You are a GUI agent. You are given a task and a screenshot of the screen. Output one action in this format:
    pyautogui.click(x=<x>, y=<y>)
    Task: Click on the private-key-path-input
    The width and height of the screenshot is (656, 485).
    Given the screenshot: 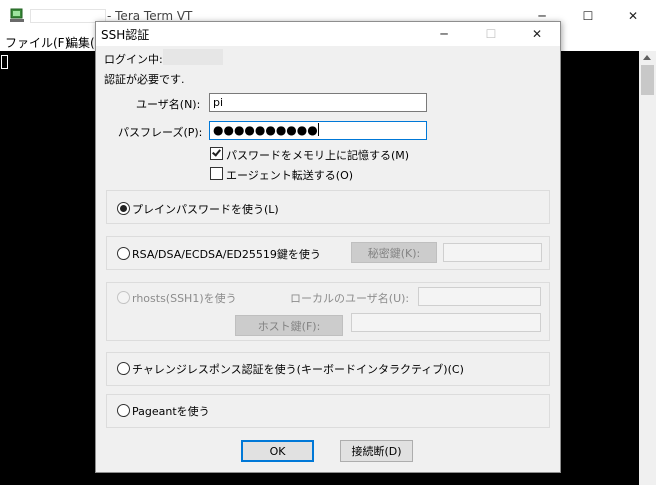 What is the action you would take?
    pyautogui.click(x=492, y=252)
    